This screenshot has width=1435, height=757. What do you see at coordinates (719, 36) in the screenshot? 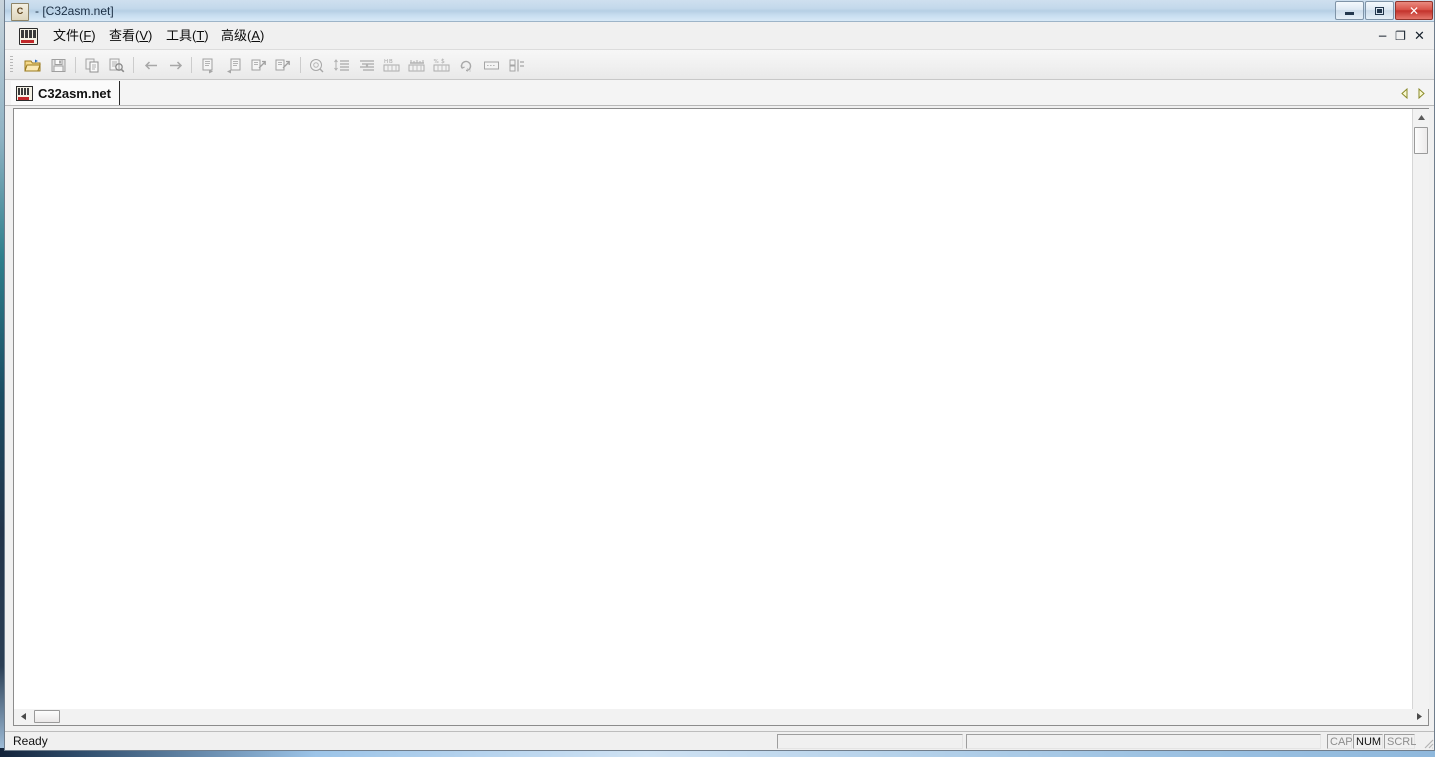
I see `menubar: 文件(F) 查看(V) 工具(T) 高级(A) − ❐ ✕` at bounding box center [719, 36].